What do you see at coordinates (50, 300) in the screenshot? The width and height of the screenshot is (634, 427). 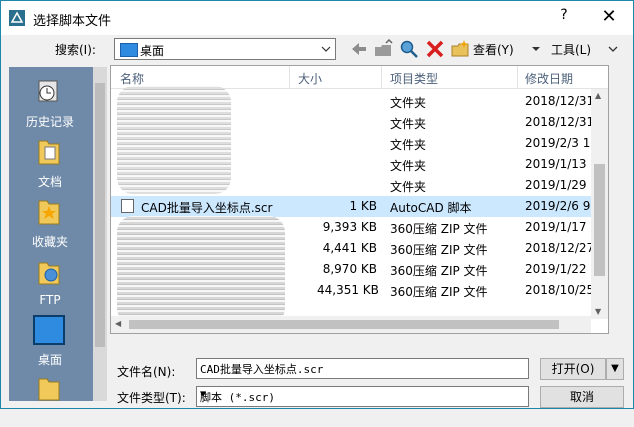 I see `place-label: FTP` at bounding box center [50, 300].